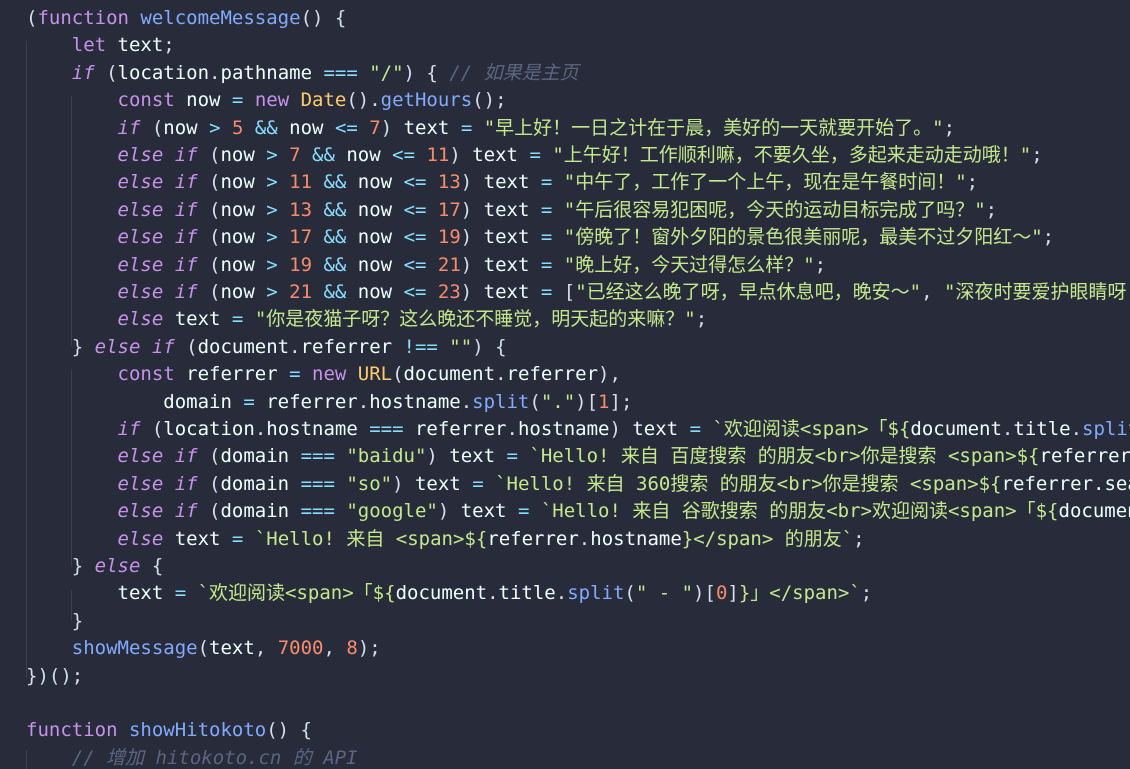  Describe the element at coordinates (54, 676) in the screenshot. I see `code-line: })();` at that location.